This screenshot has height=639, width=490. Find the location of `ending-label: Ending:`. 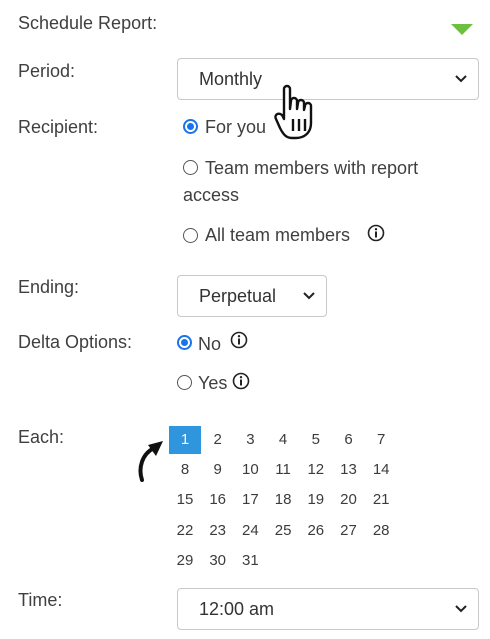

ending-label: Ending: is located at coordinates (49, 287).